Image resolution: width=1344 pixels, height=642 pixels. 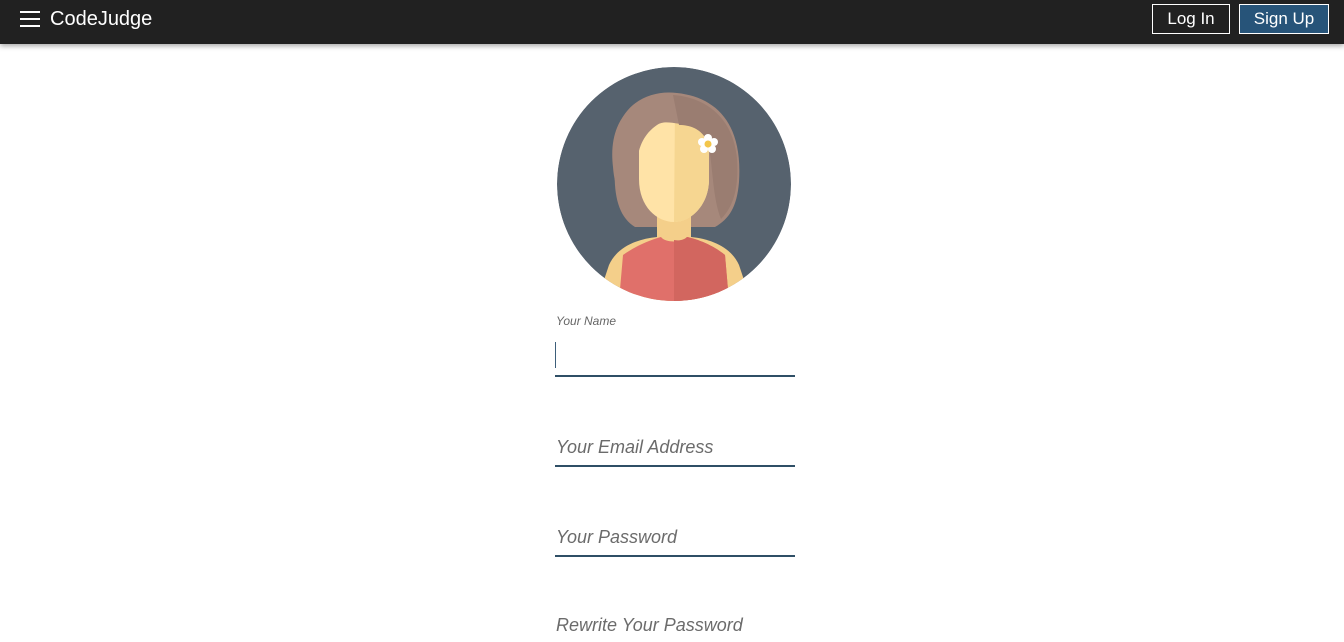 I want to click on name-field-underline, so click(x=675, y=376).